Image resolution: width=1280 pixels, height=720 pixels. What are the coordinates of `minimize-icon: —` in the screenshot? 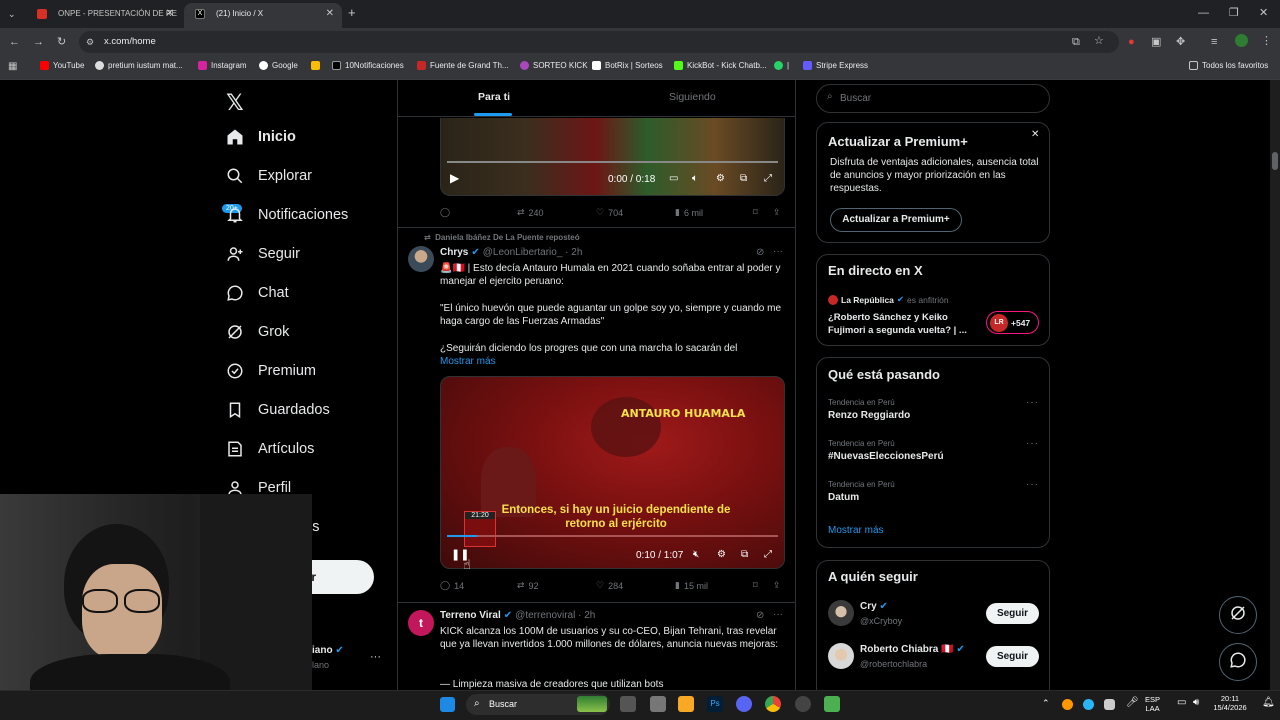 It's located at (1203, 13).